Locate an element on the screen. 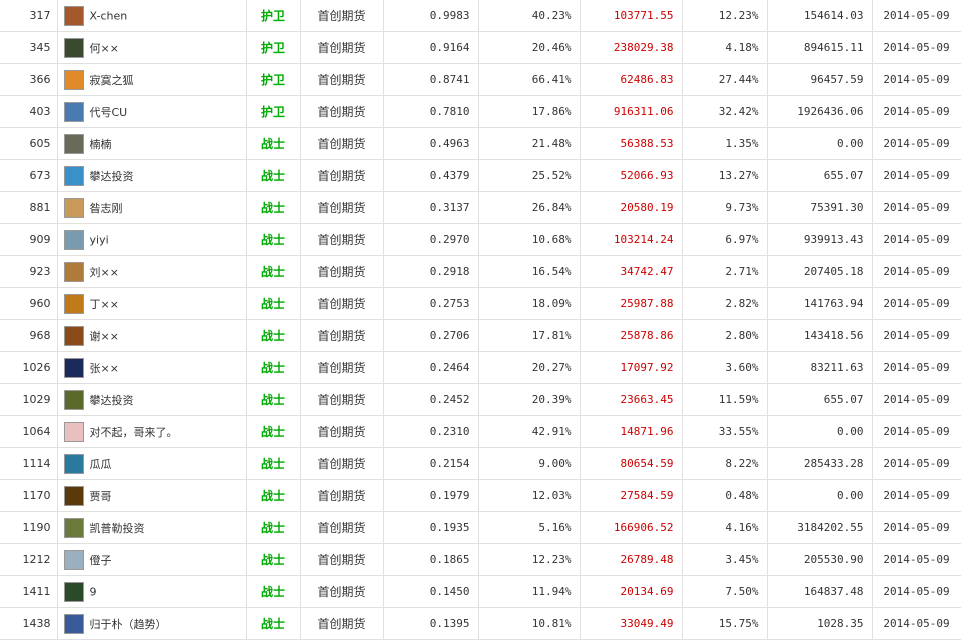 This screenshot has height=640, width=961. user-cell: 对不起，哥来了。 is located at coordinates (152, 431).